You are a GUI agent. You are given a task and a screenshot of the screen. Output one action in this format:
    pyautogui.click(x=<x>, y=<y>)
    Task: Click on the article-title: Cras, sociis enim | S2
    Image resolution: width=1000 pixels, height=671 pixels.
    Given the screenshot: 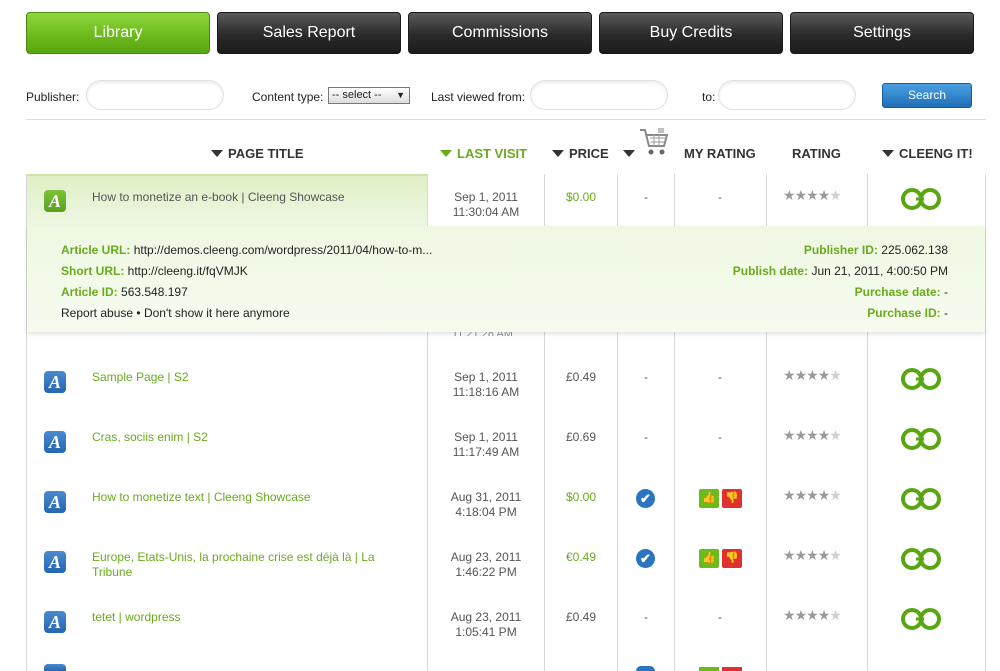 What is the action you would take?
    pyautogui.click(x=252, y=437)
    